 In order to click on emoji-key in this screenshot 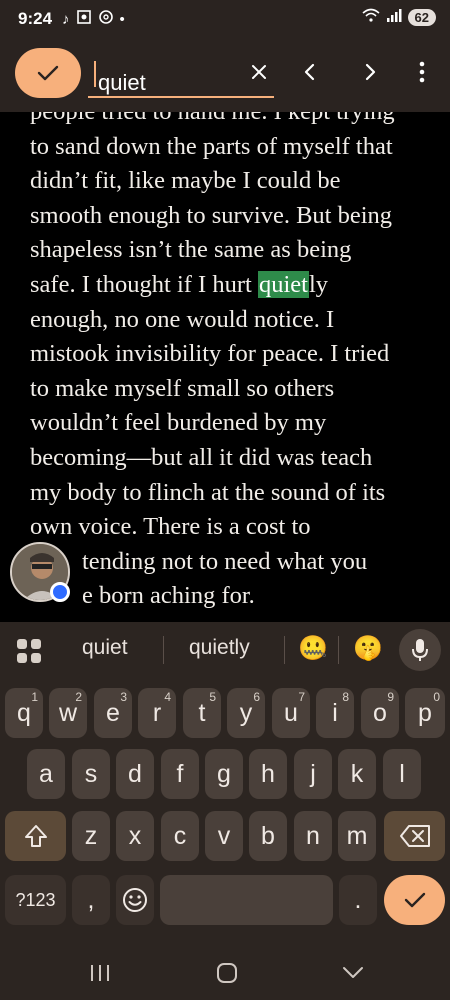, I will do `click(135, 900)`.